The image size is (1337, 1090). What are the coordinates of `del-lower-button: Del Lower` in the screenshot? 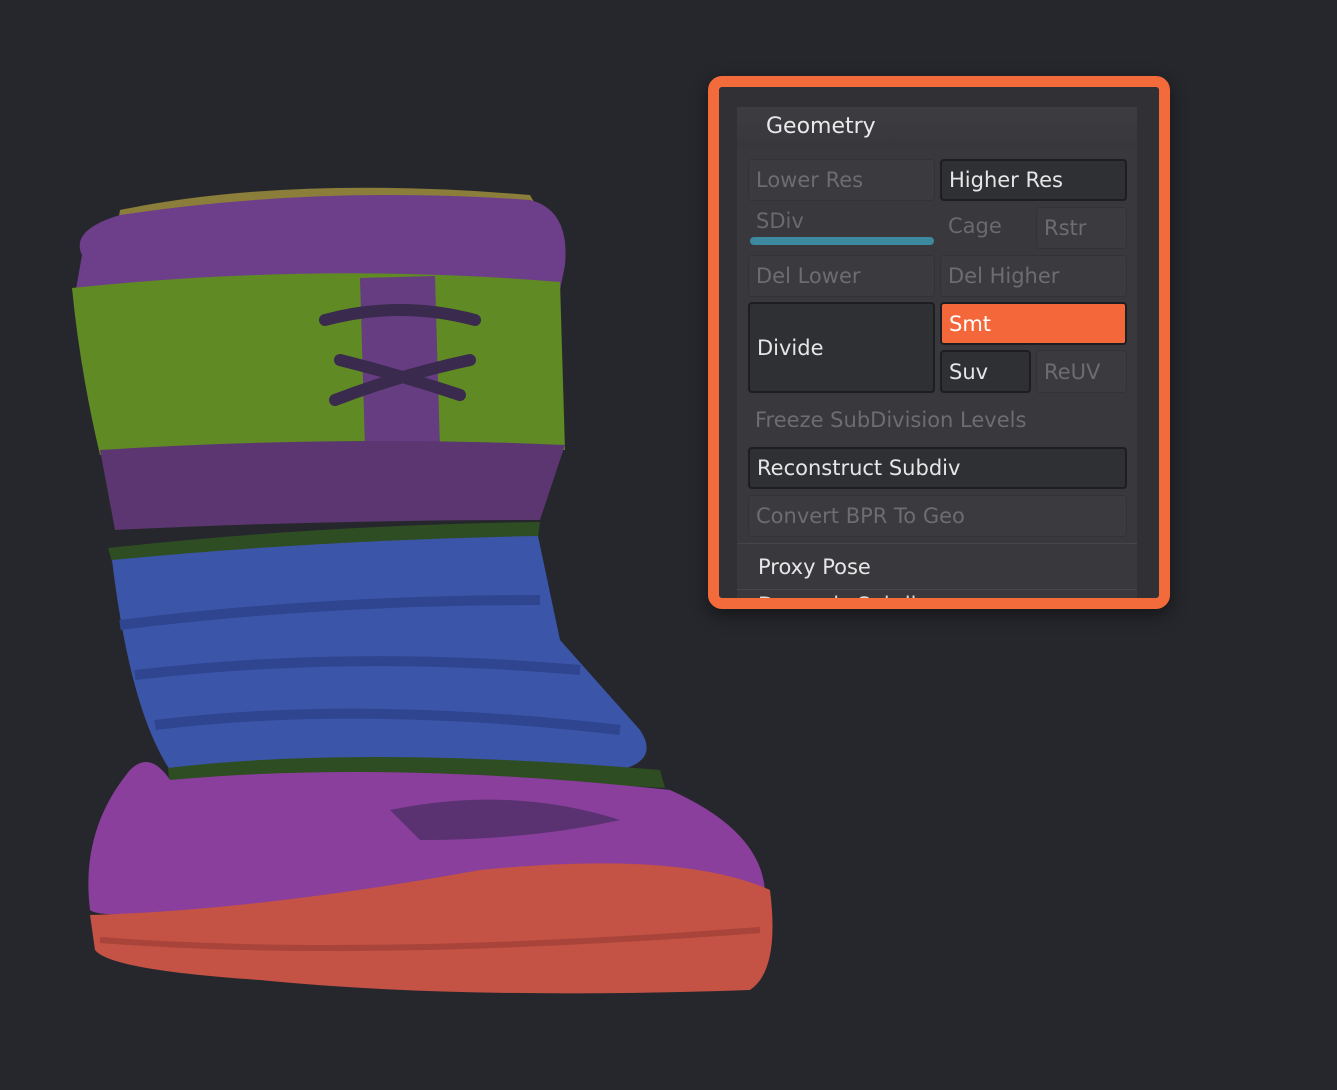 It's located at (841, 276).